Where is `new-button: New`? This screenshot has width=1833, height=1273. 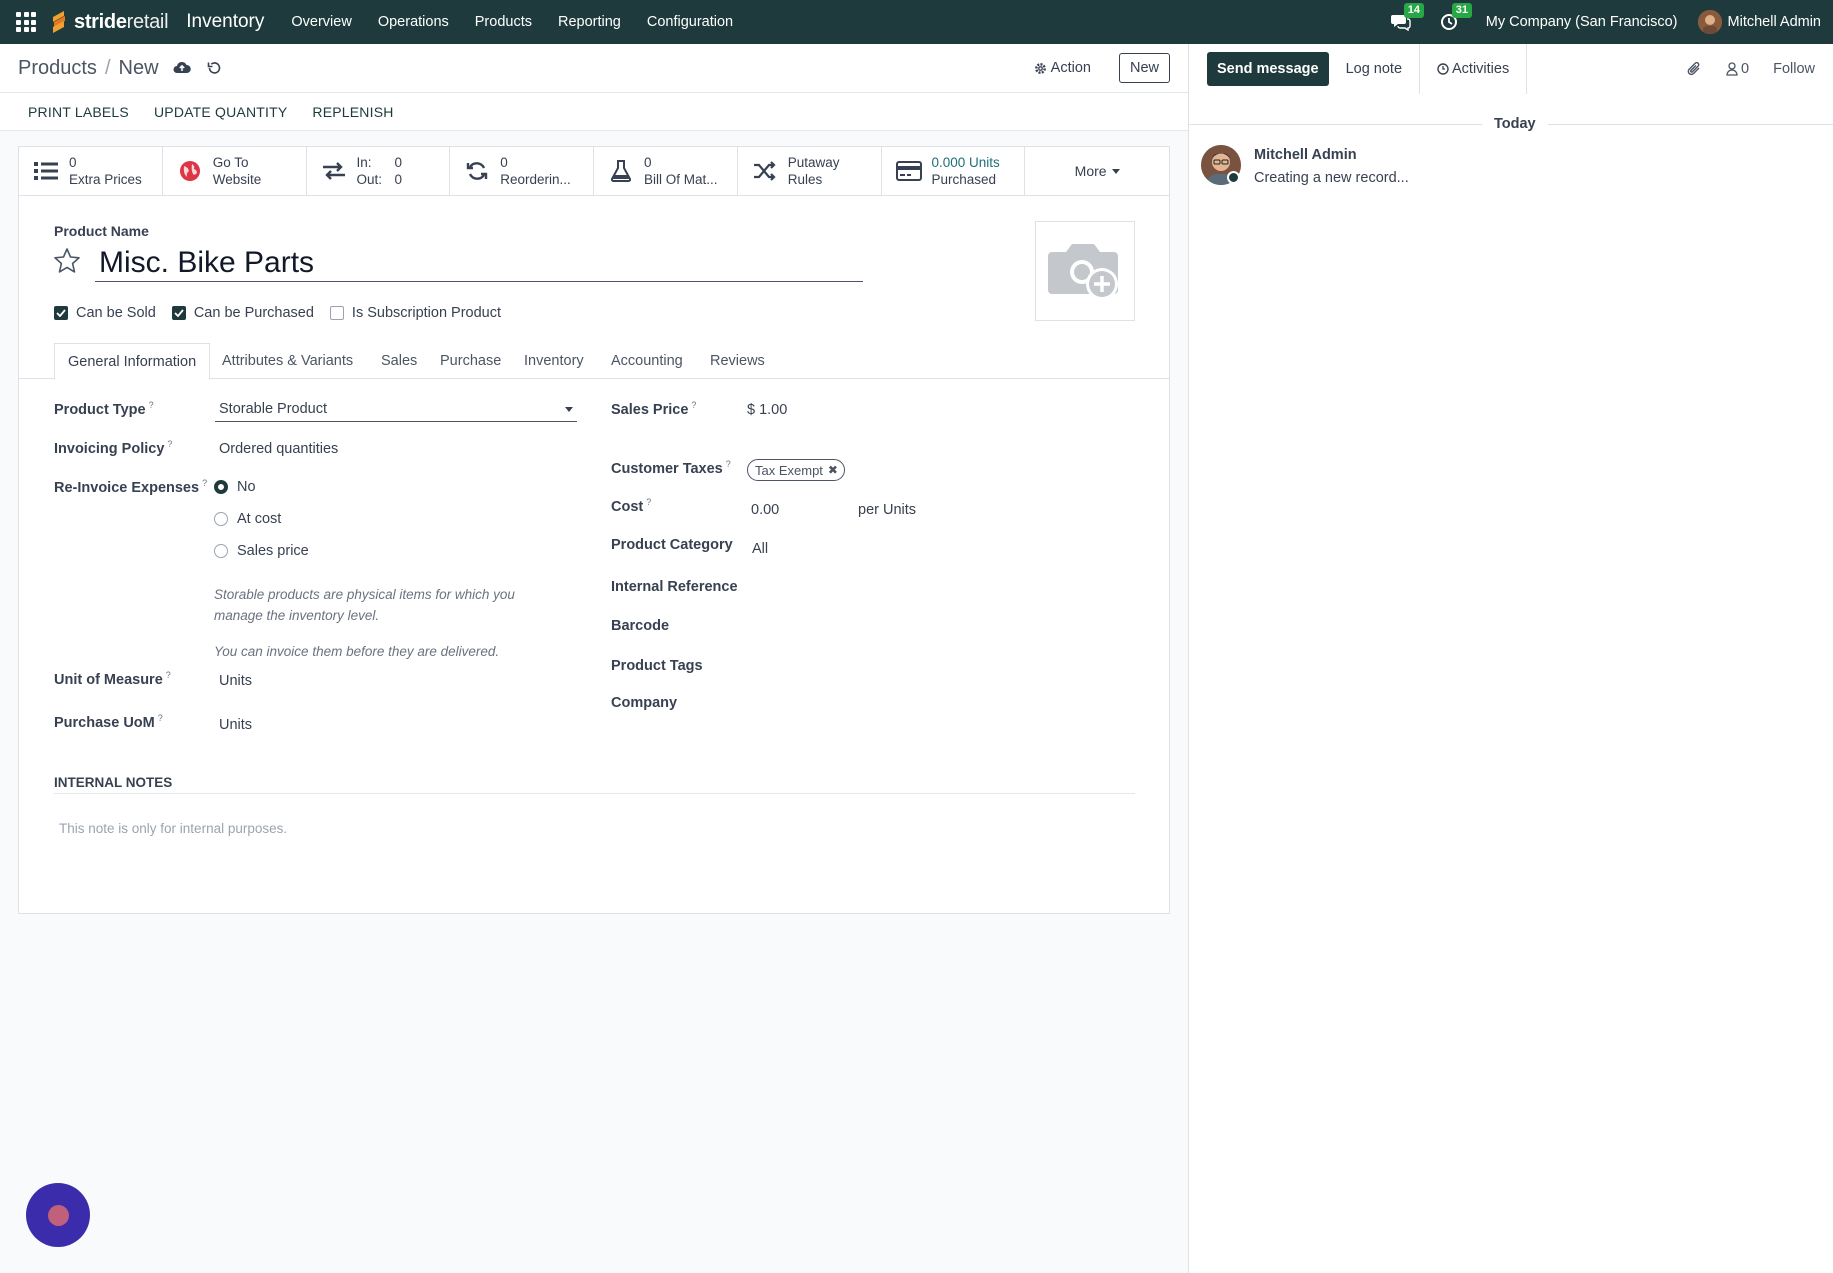 new-button: New is located at coordinates (1144, 68).